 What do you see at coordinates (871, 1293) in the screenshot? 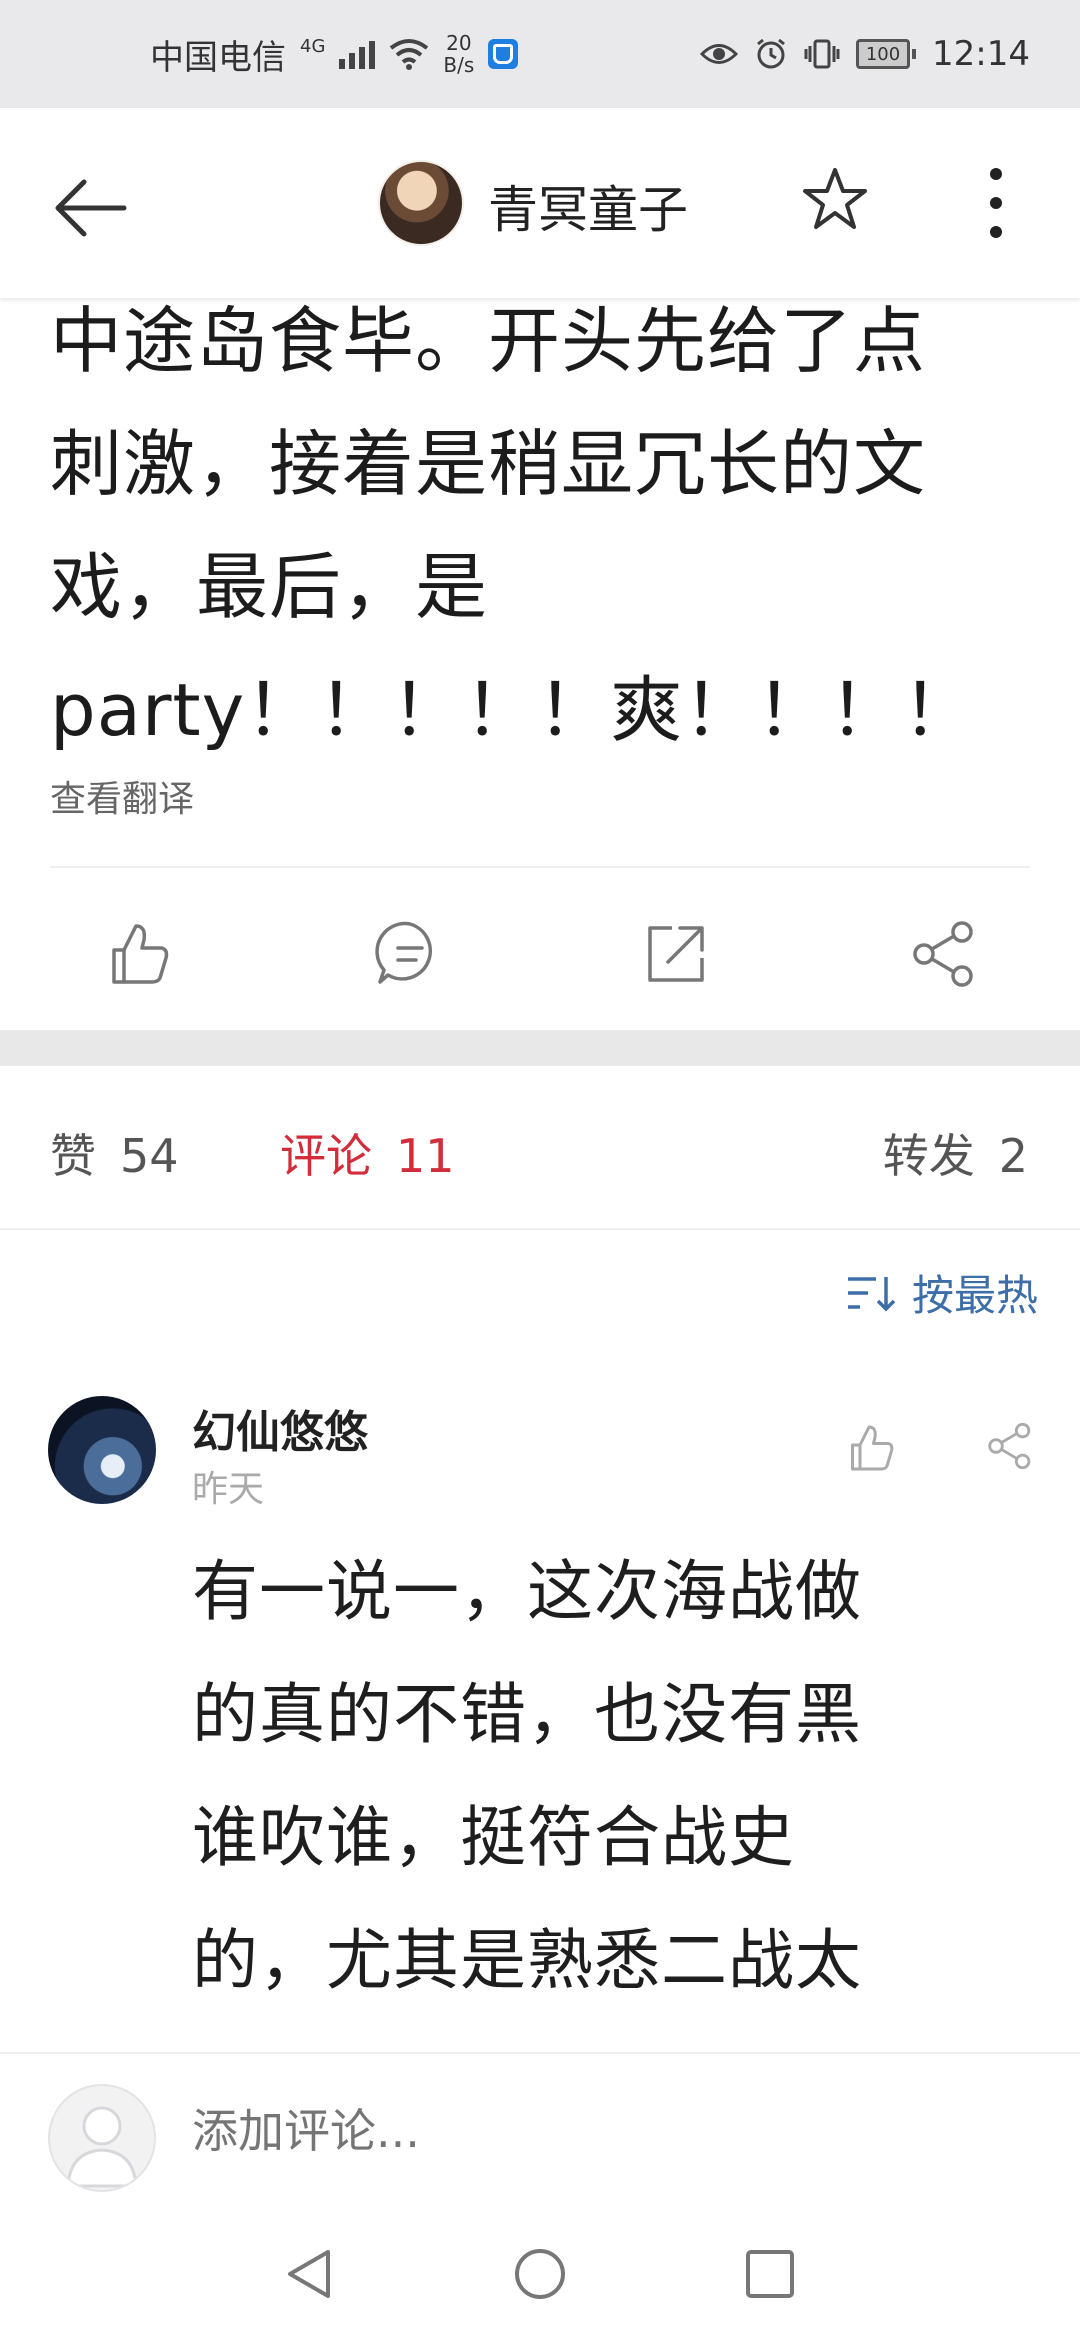
I see `sort-icon` at bounding box center [871, 1293].